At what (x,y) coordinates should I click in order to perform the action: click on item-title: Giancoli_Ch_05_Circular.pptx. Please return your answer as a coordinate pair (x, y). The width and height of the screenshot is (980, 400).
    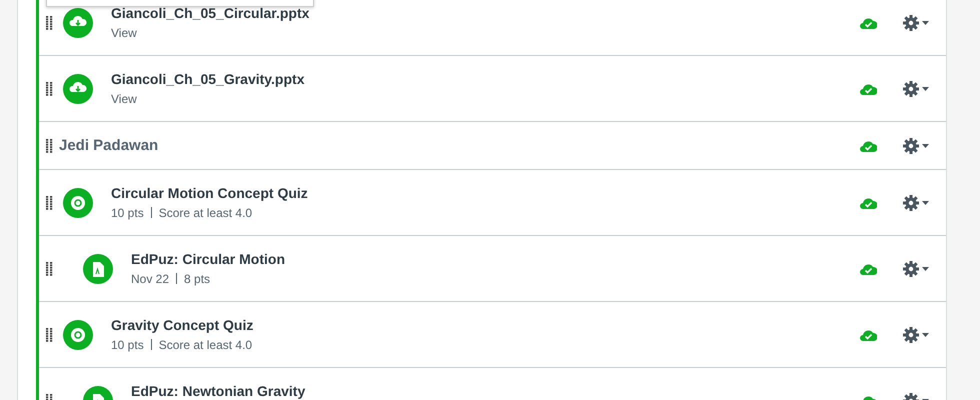
    Looking at the image, I should click on (210, 12).